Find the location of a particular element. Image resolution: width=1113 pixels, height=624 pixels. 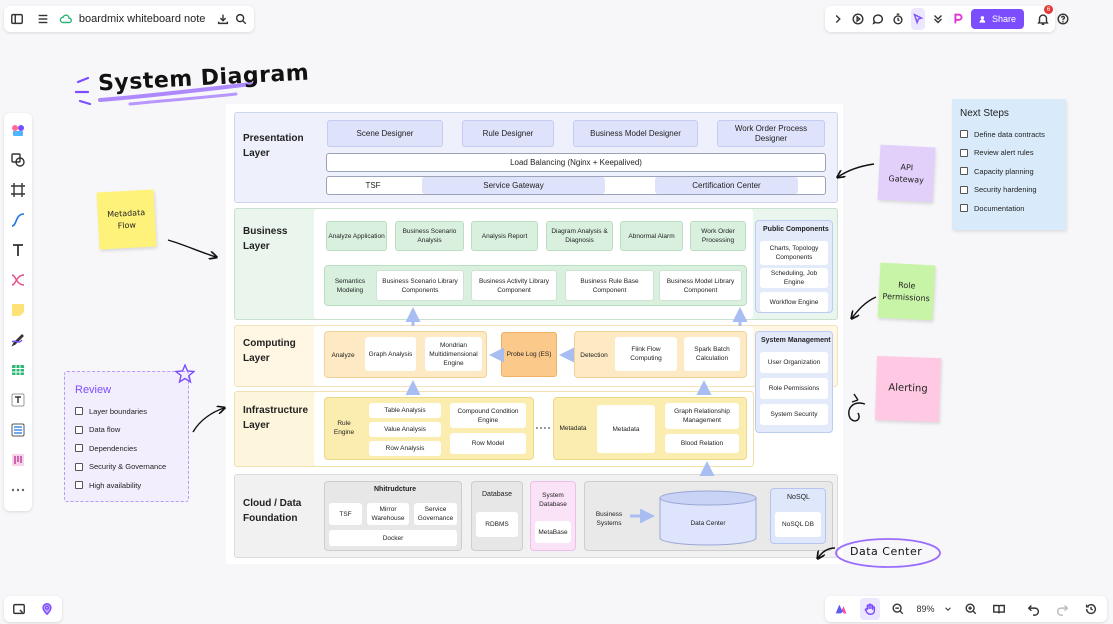

chevron-right-icon is located at coordinates (838, 19).